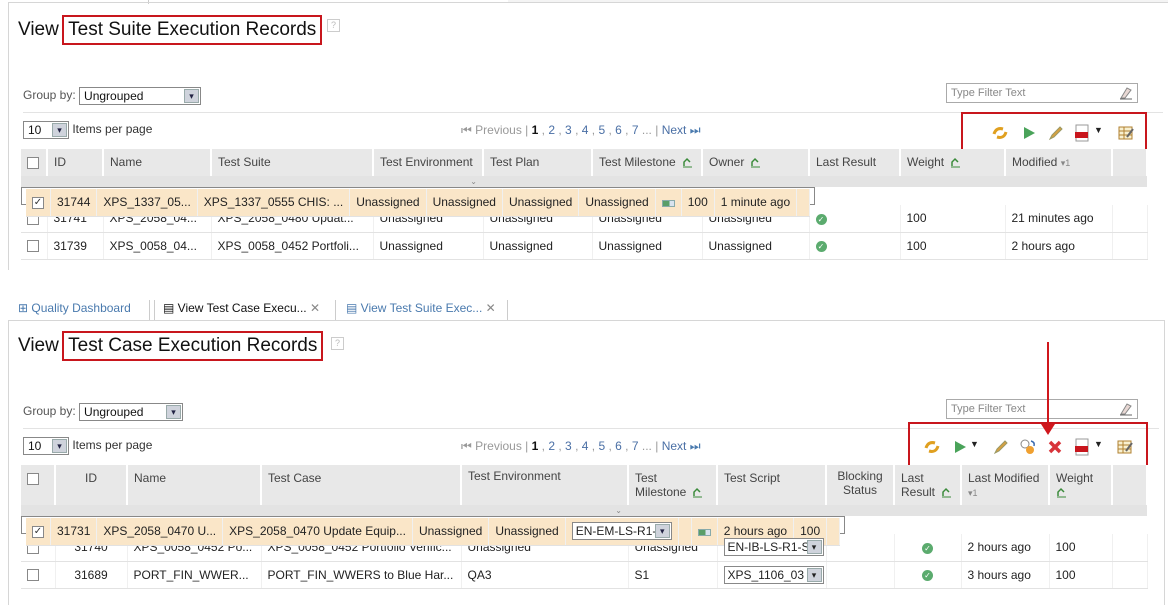  Describe the element at coordinates (75, 246) in the screenshot. I see `cell-id: 31739` at that location.